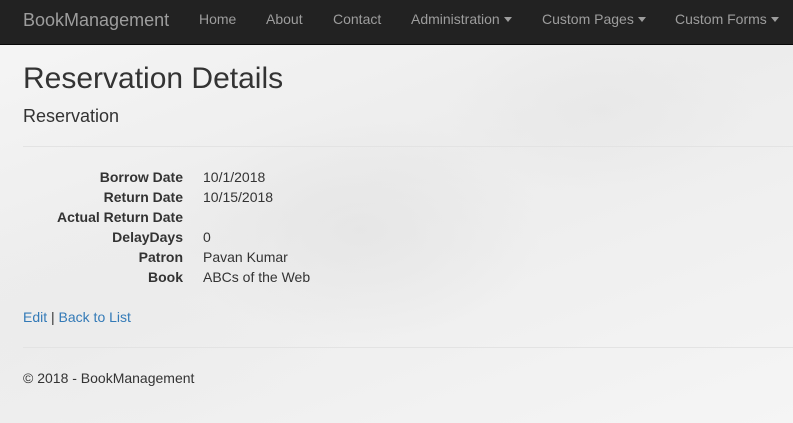 Image resolution: width=793 pixels, height=423 pixels. Describe the element at coordinates (143, 197) in the screenshot. I see `detail-term: Return Date` at that location.